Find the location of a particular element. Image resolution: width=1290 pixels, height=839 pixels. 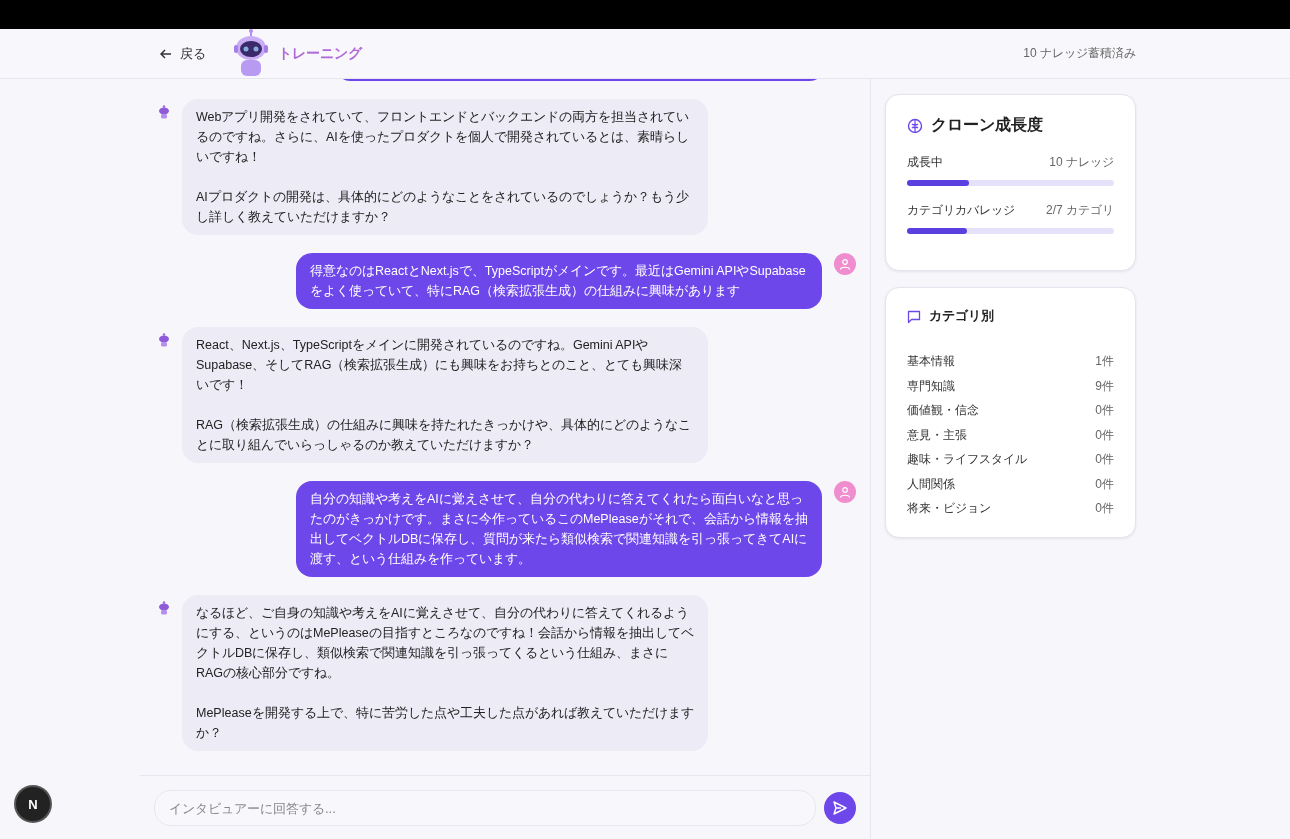

category-count: 9件 is located at coordinates (1104, 385).